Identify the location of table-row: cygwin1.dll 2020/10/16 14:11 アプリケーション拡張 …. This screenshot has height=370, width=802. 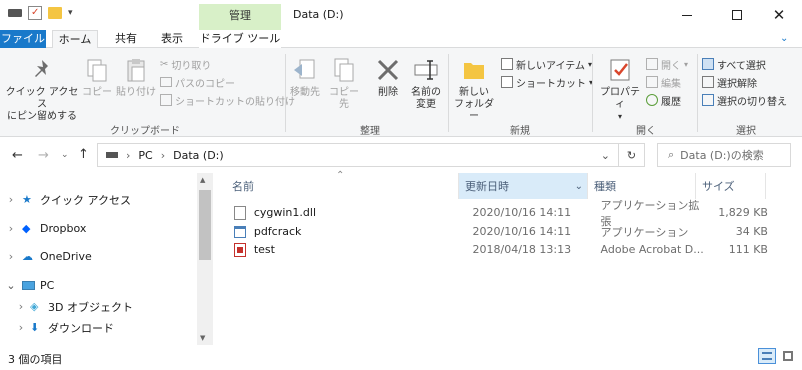
(498, 213).